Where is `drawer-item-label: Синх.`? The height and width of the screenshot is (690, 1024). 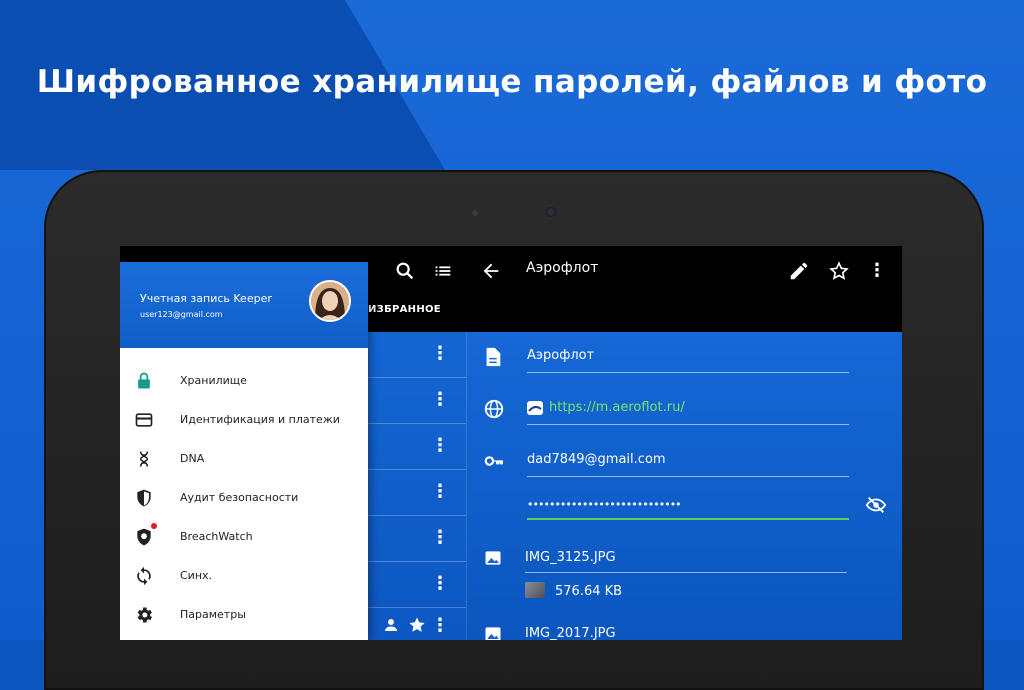
drawer-item-label: Синх. is located at coordinates (196, 575).